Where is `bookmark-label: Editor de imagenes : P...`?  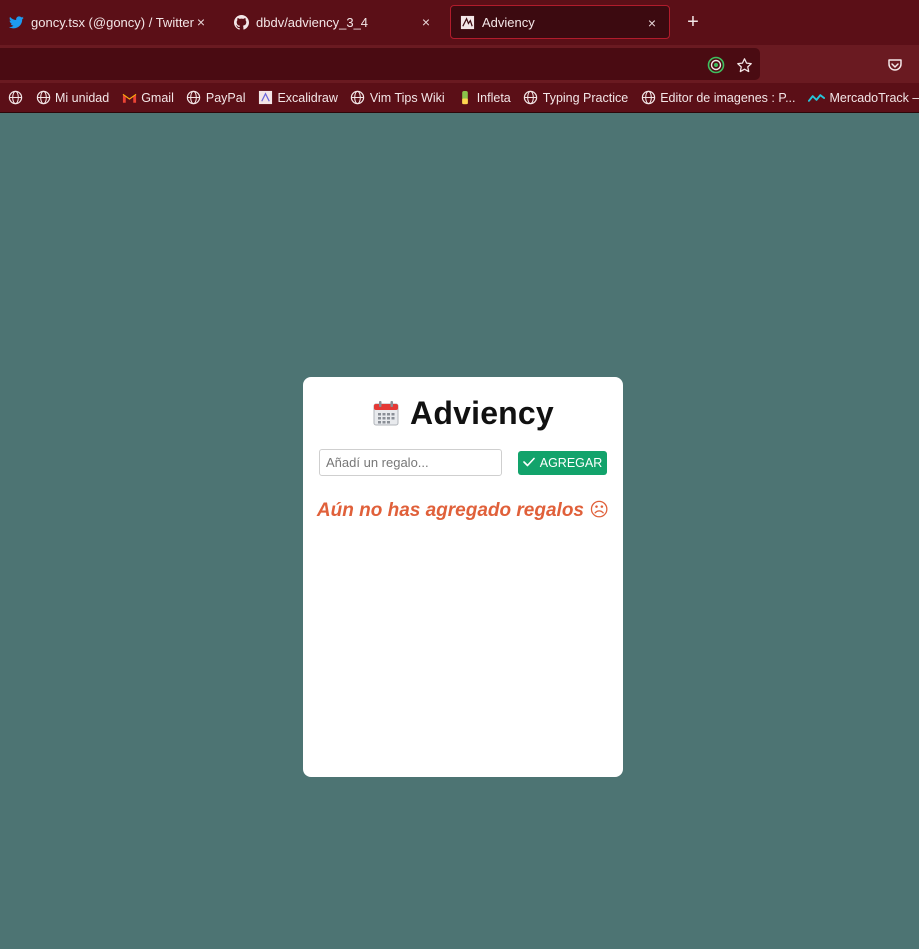 bookmark-label: Editor de imagenes : P... is located at coordinates (728, 97).